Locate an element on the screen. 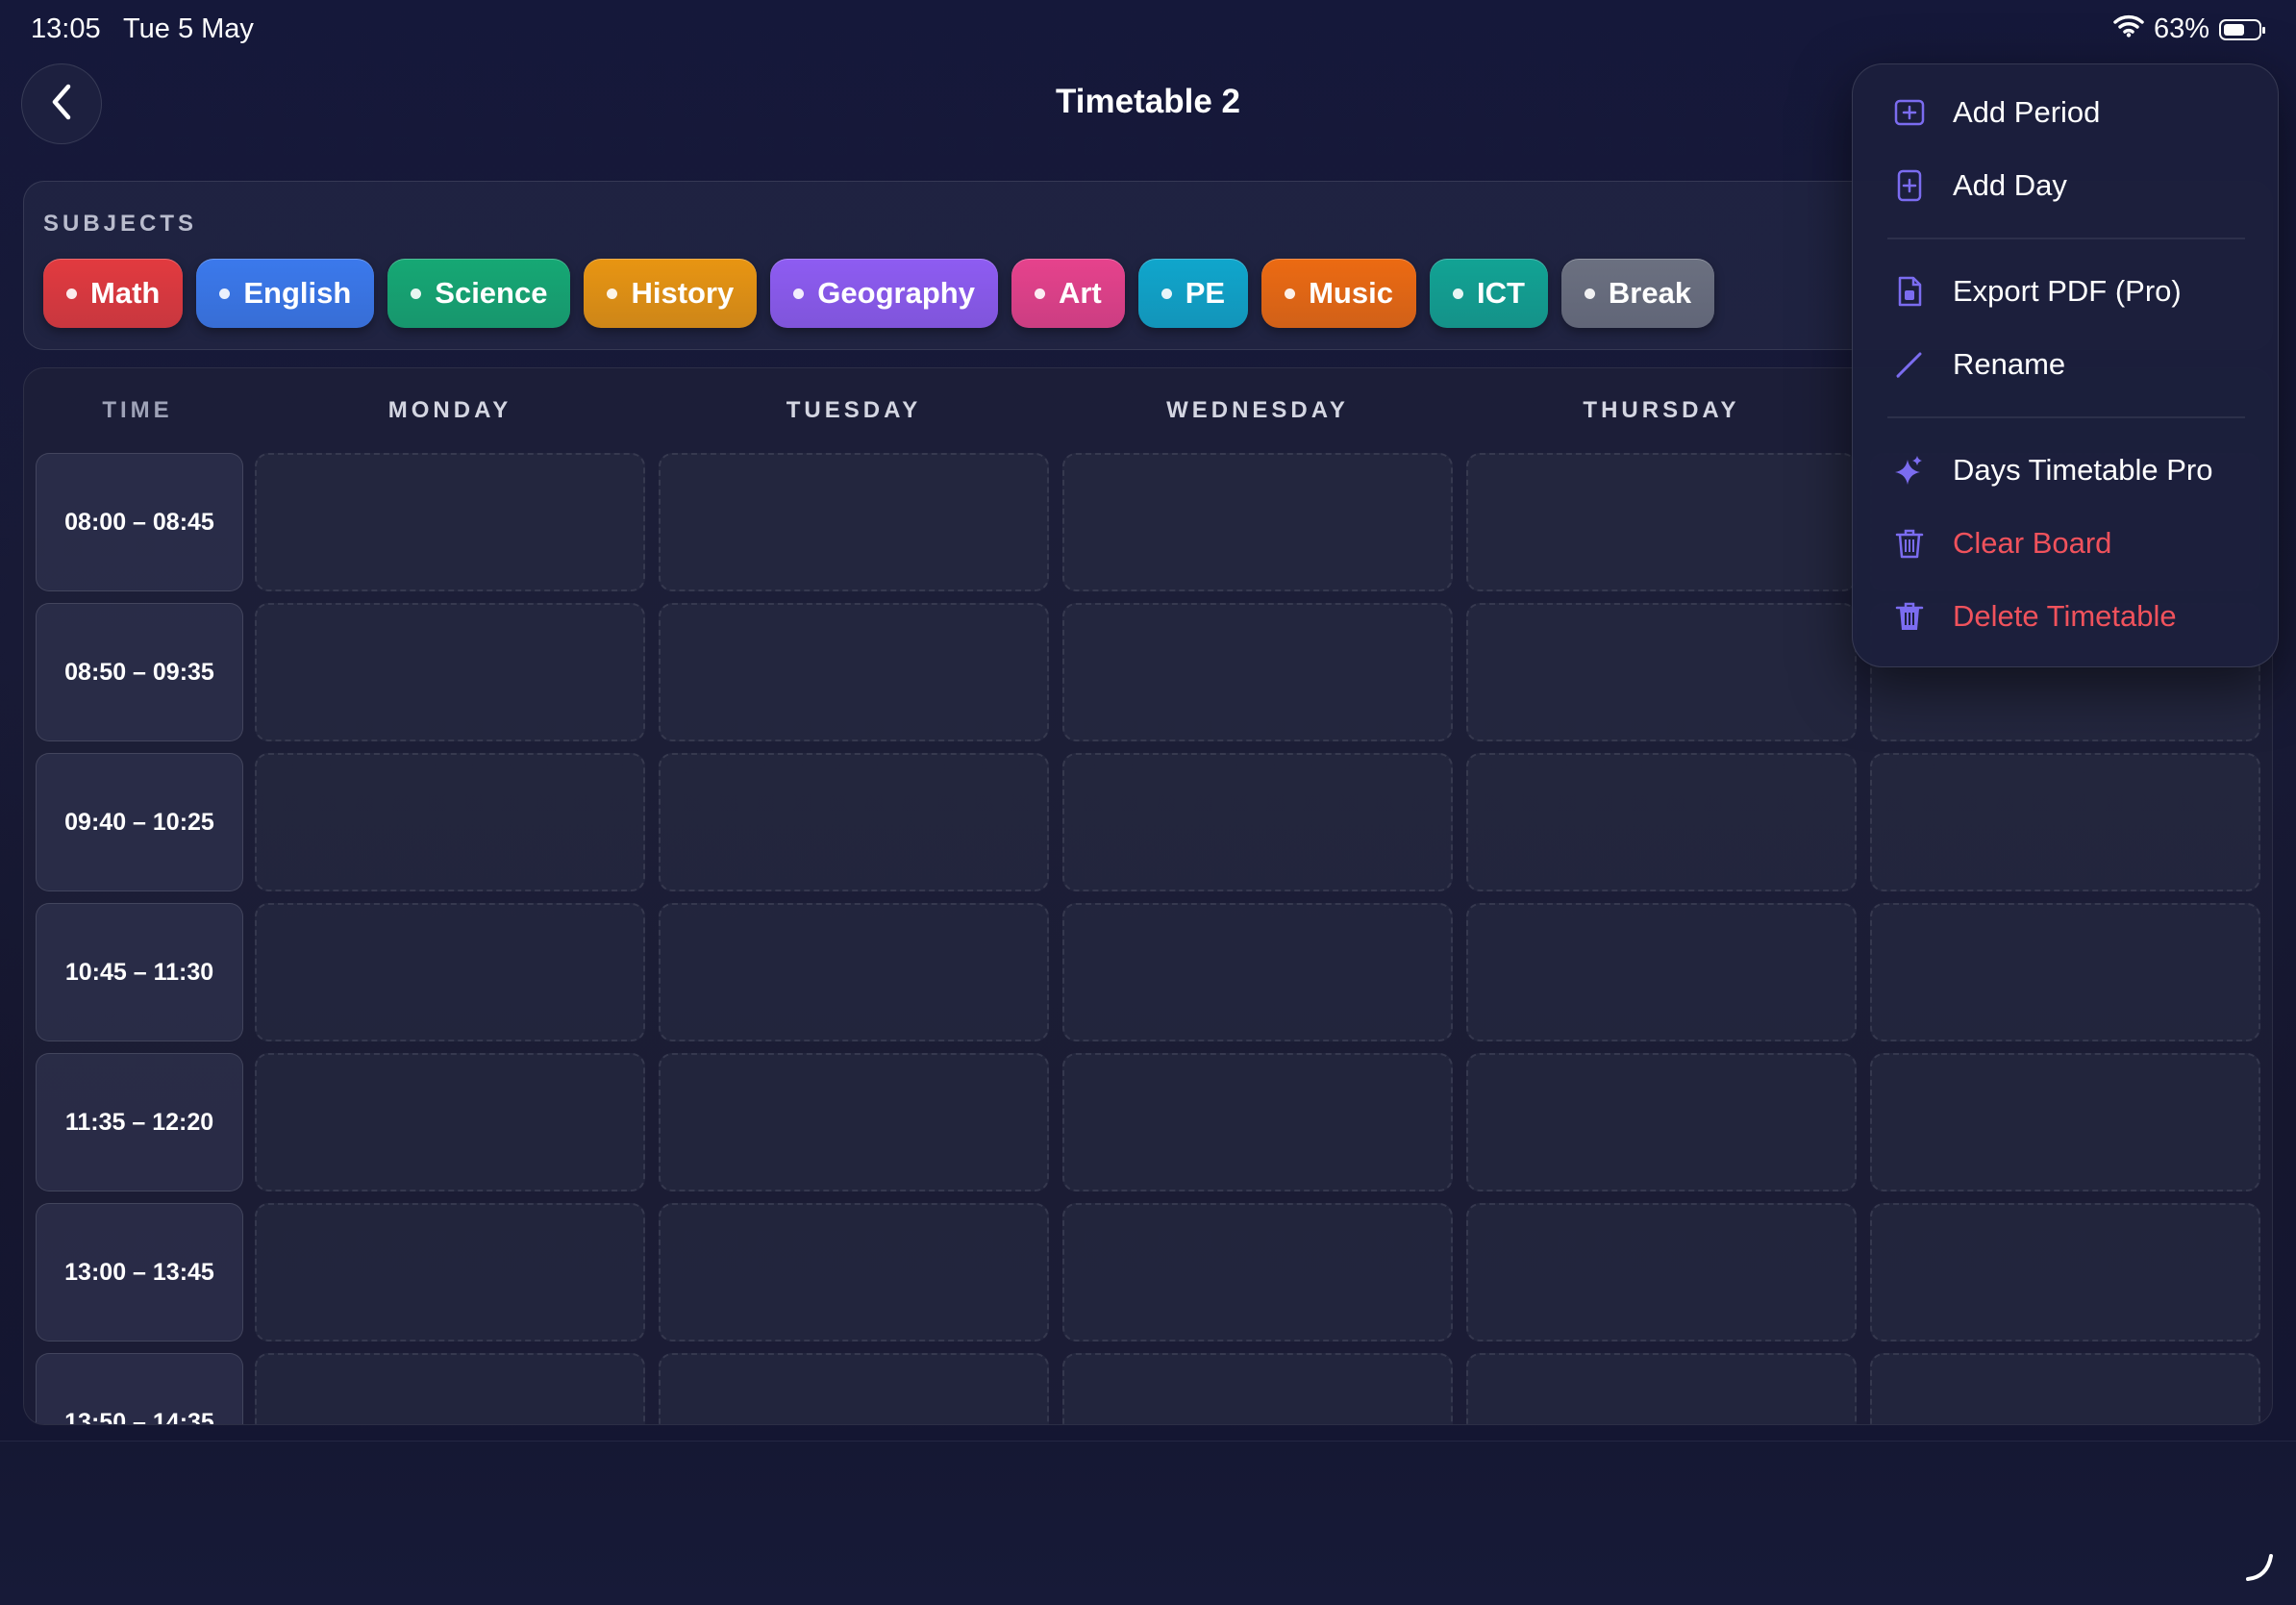 This screenshot has width=2296, height=1605. menu-item-add-day: Add Day is located at coordinates (2066, 185).